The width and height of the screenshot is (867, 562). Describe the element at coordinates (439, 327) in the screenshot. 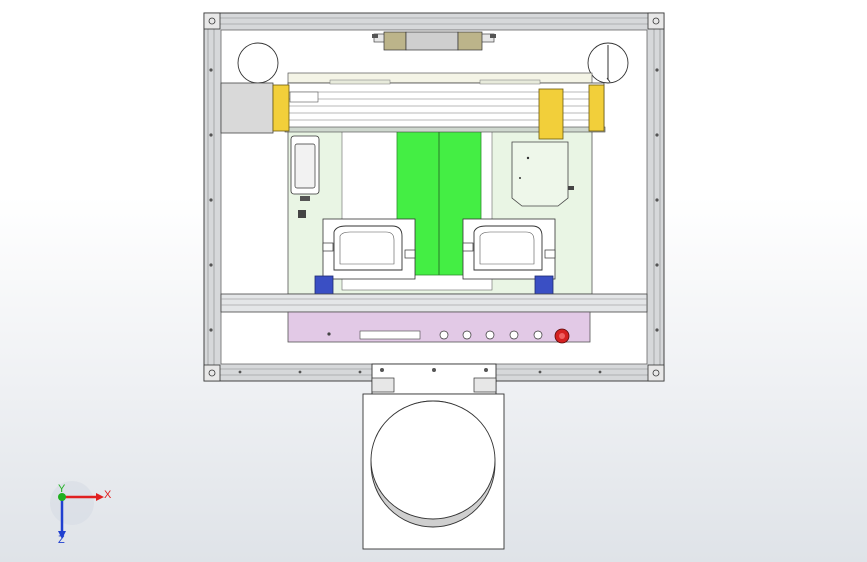

I see `control-panel` at that location.